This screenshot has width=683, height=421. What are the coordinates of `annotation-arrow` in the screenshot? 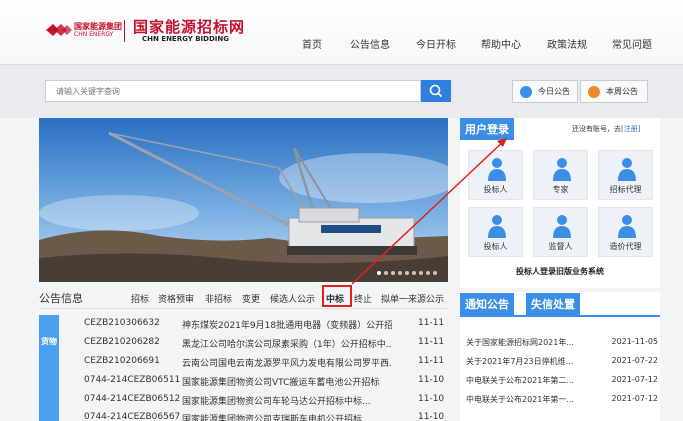 It's located at (429, 211).